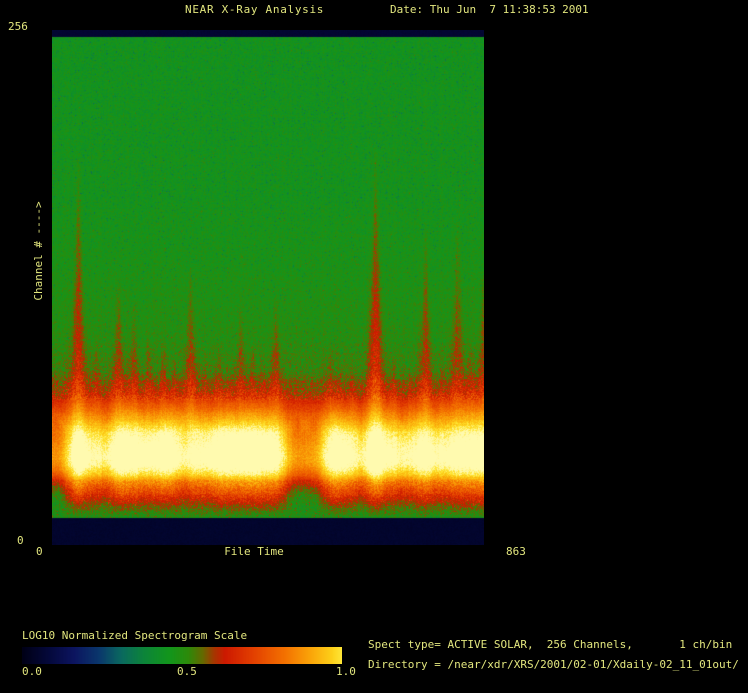 The width and height of the screenshot is (748, 693). Describe the element at coordinates (135, 635) in the screenshot. I see `colorbar-title: LOG10 Normalized Spectrogram Scale` at that location.